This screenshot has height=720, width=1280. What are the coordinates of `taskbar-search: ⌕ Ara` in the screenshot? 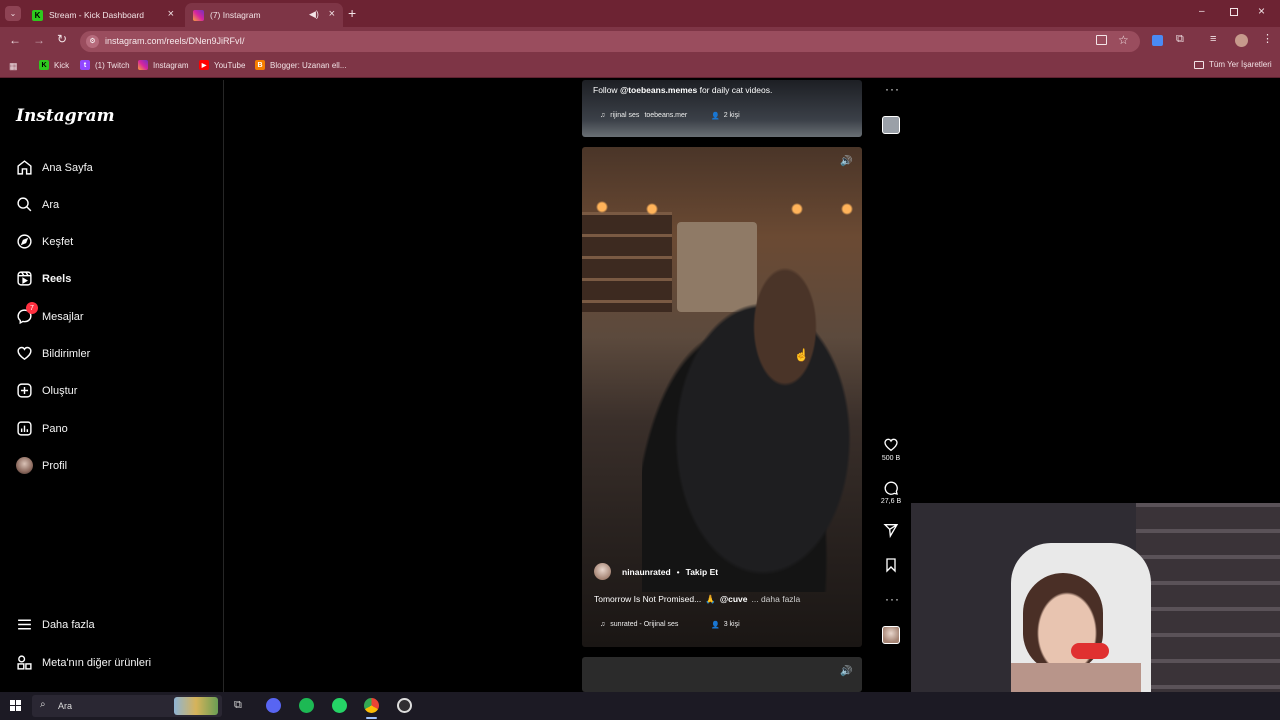 It's located at (127, 706).